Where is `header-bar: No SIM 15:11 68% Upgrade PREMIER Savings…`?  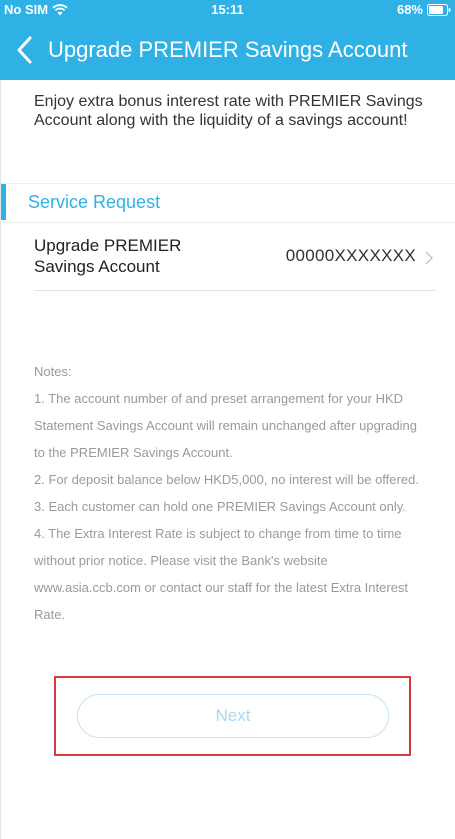 header-bar: No SIM 15:11 68% Upgrade PREMIER Savings… is located at coordinates (227, 40).